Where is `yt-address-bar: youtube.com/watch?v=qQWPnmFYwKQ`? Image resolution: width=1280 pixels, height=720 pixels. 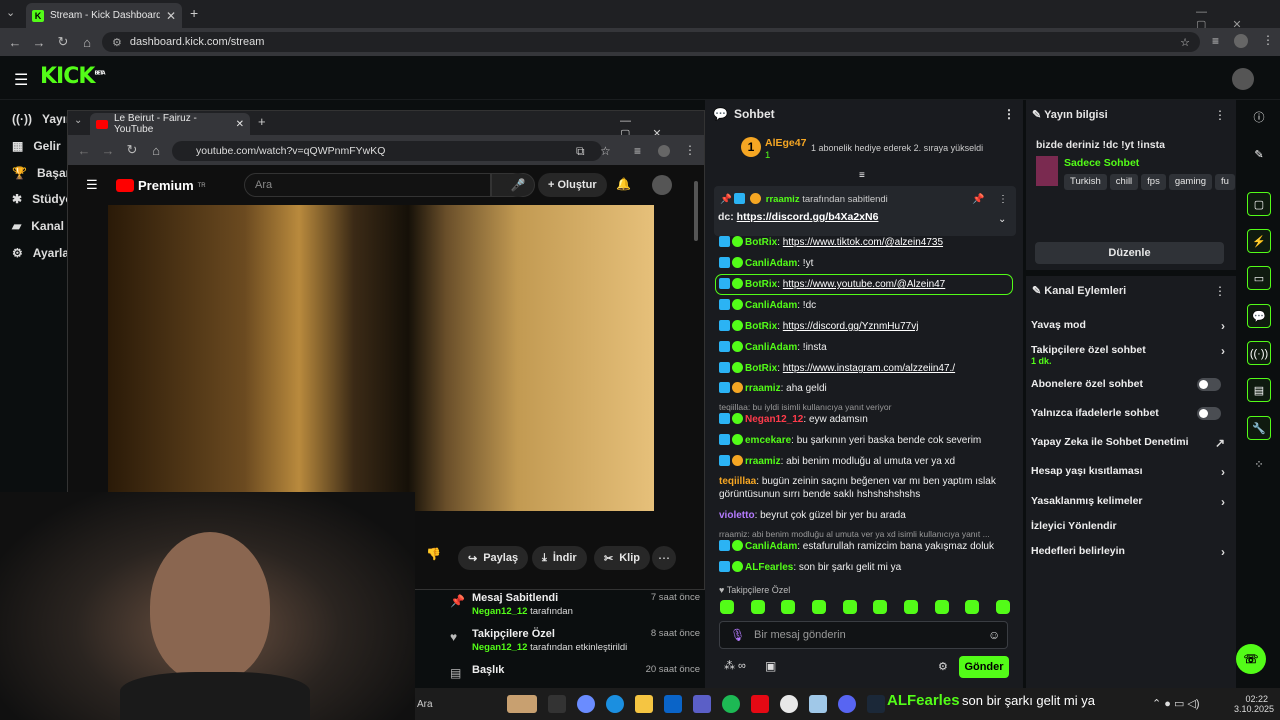 yt-address-bar: youtube.com/watch?v=qQWPnmFYwKQ is located at coordinates (387, 151).